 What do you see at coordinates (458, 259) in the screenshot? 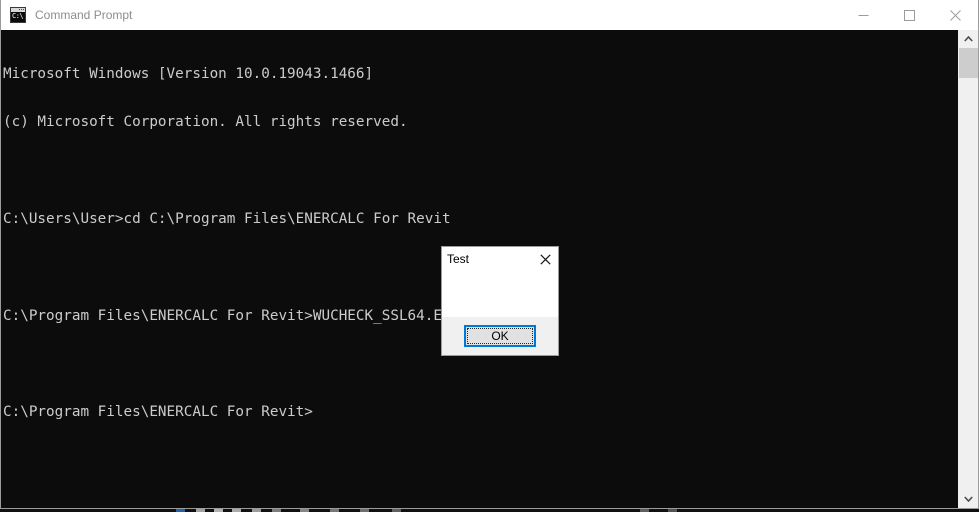
I see `dialog-title: Test` at bounding box center [458, 259].